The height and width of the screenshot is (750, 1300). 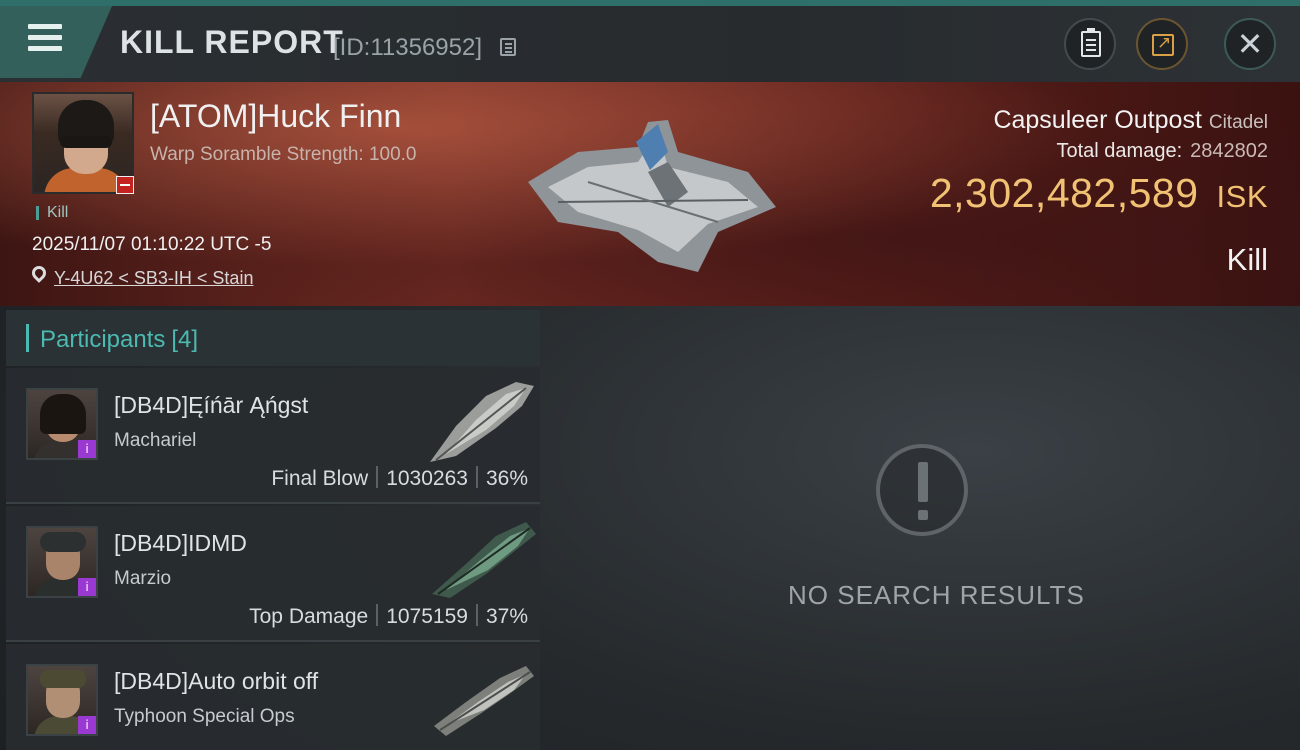 I want to click on share-icon, so click(x=1163, y=44).